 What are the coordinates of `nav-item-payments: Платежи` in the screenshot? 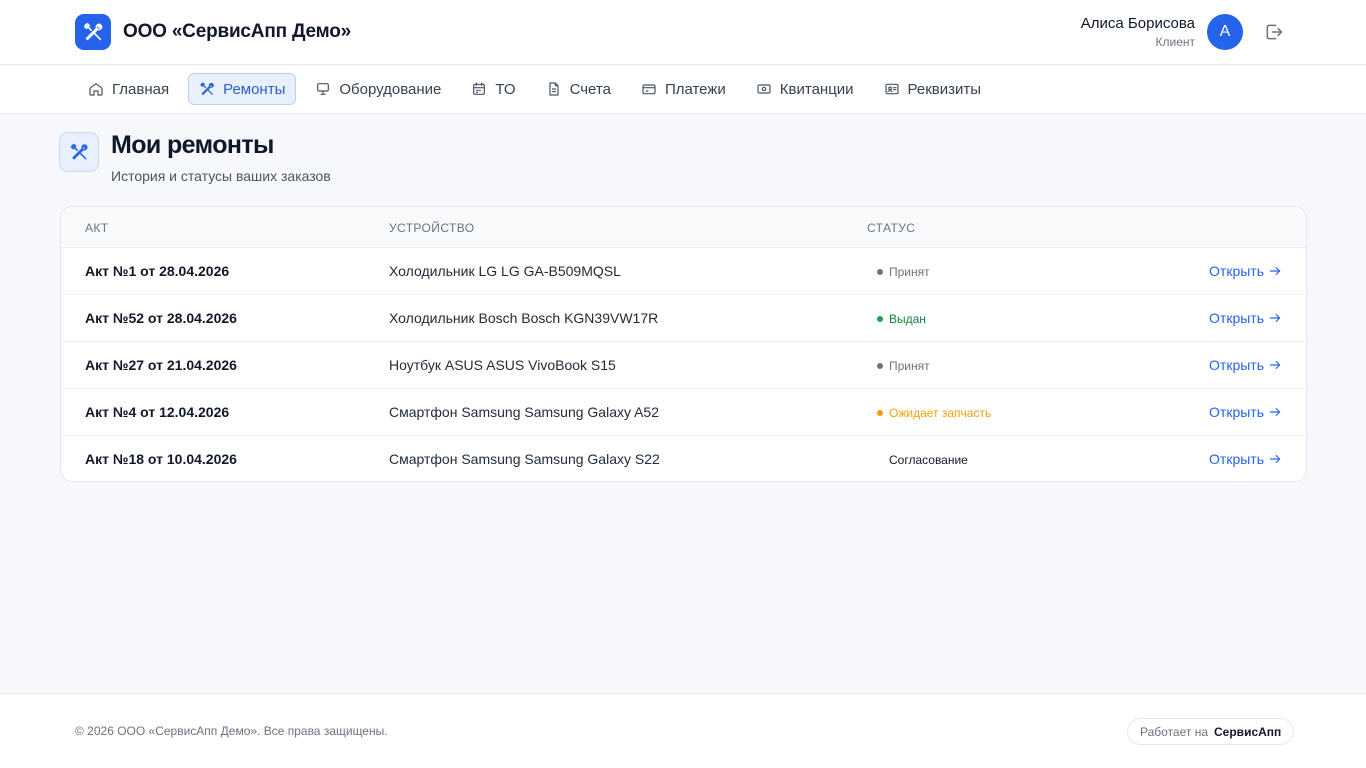 It's located at (683, 89).